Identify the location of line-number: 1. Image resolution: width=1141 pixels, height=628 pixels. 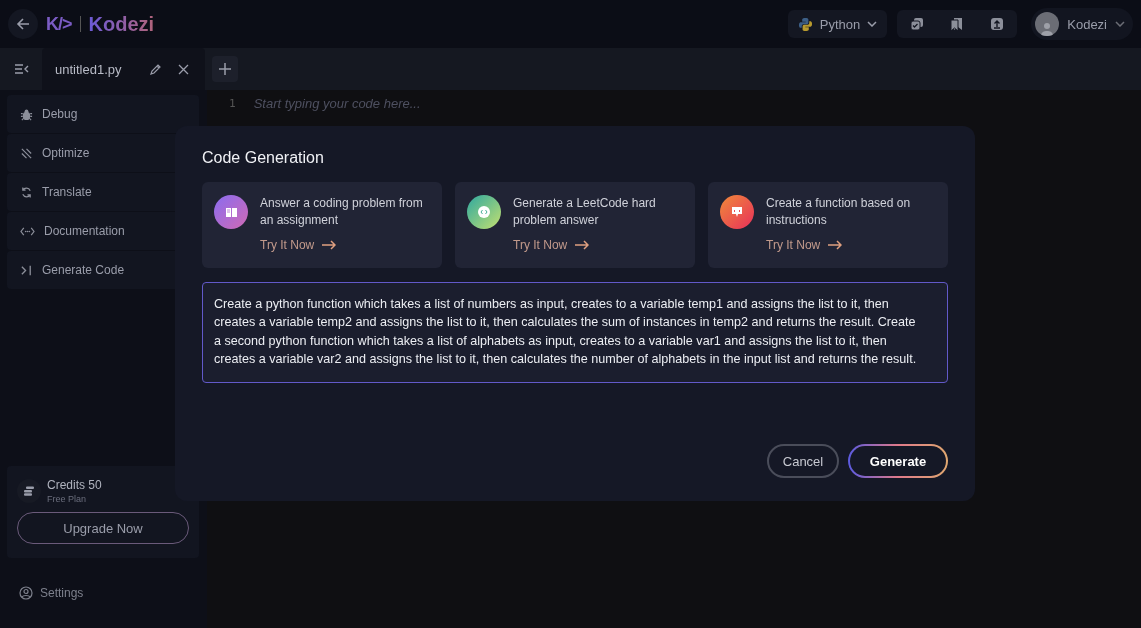
(232, 103).